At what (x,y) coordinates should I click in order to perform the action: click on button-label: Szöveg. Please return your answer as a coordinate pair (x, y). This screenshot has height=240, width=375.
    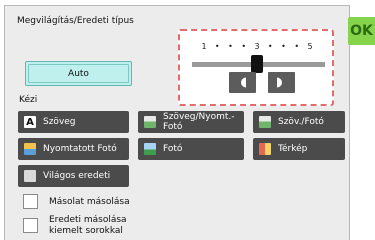
    Looking at the image, I should click on (59, 122).